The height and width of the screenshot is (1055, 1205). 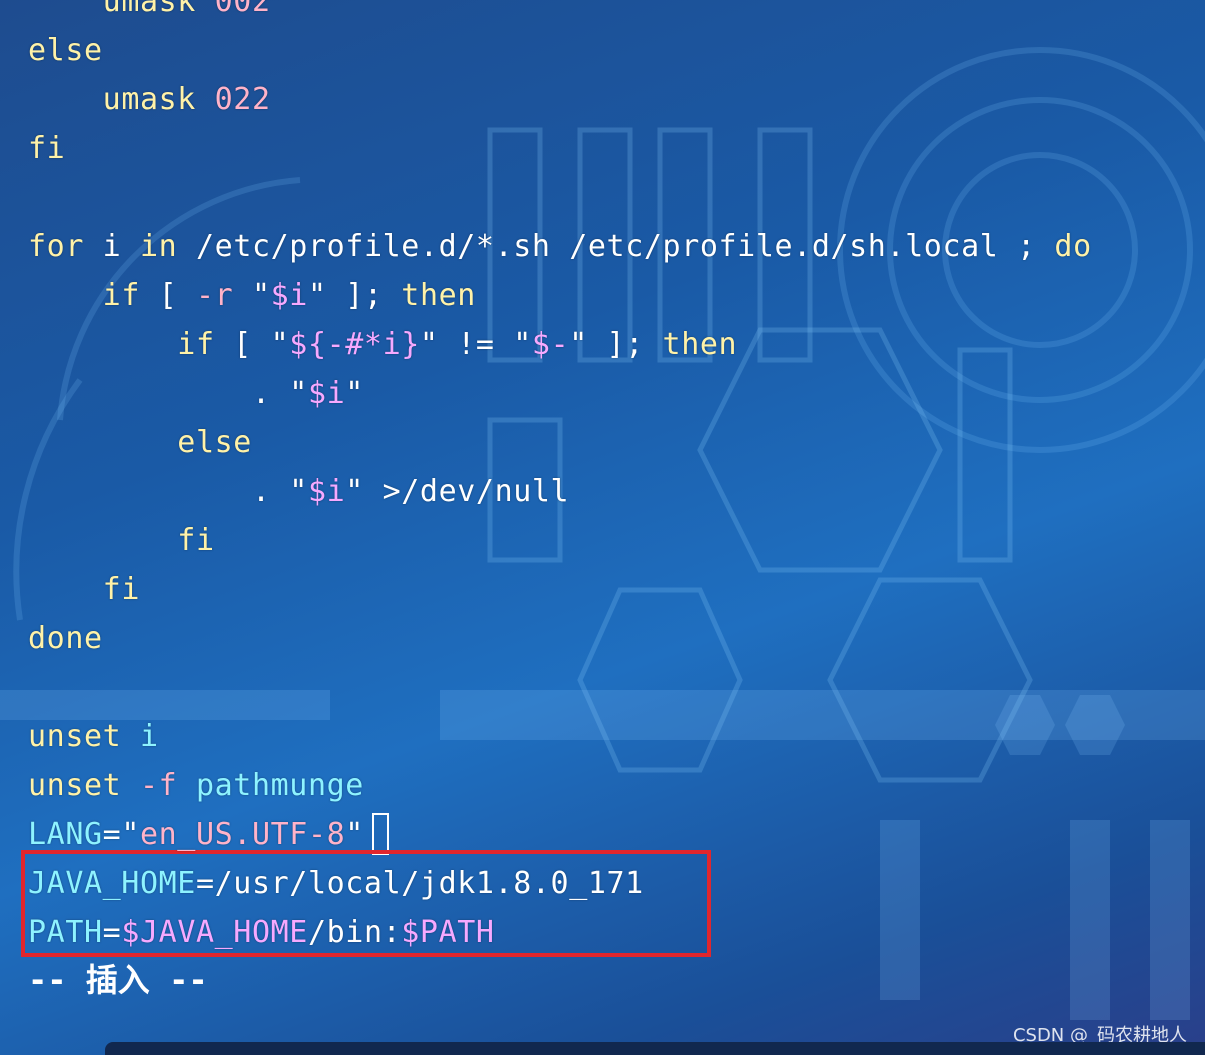 What do you see at coordinates (196, 394) in the screenshot?
I see `code-line: . "$i"` at bounding box center [196, 394].